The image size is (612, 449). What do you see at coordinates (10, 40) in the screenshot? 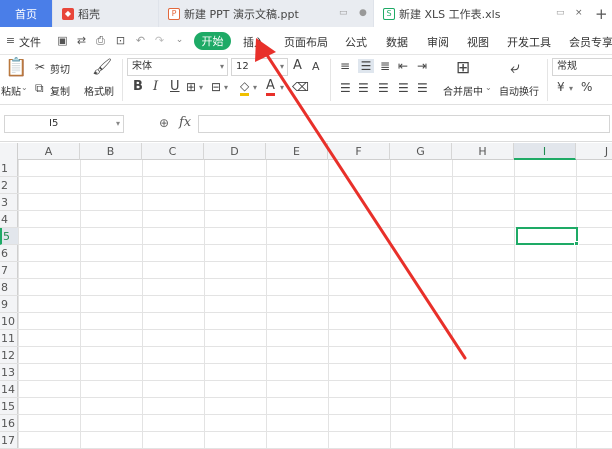
I see `hamburger-icon: ≡` at bounding box center [10, 40].